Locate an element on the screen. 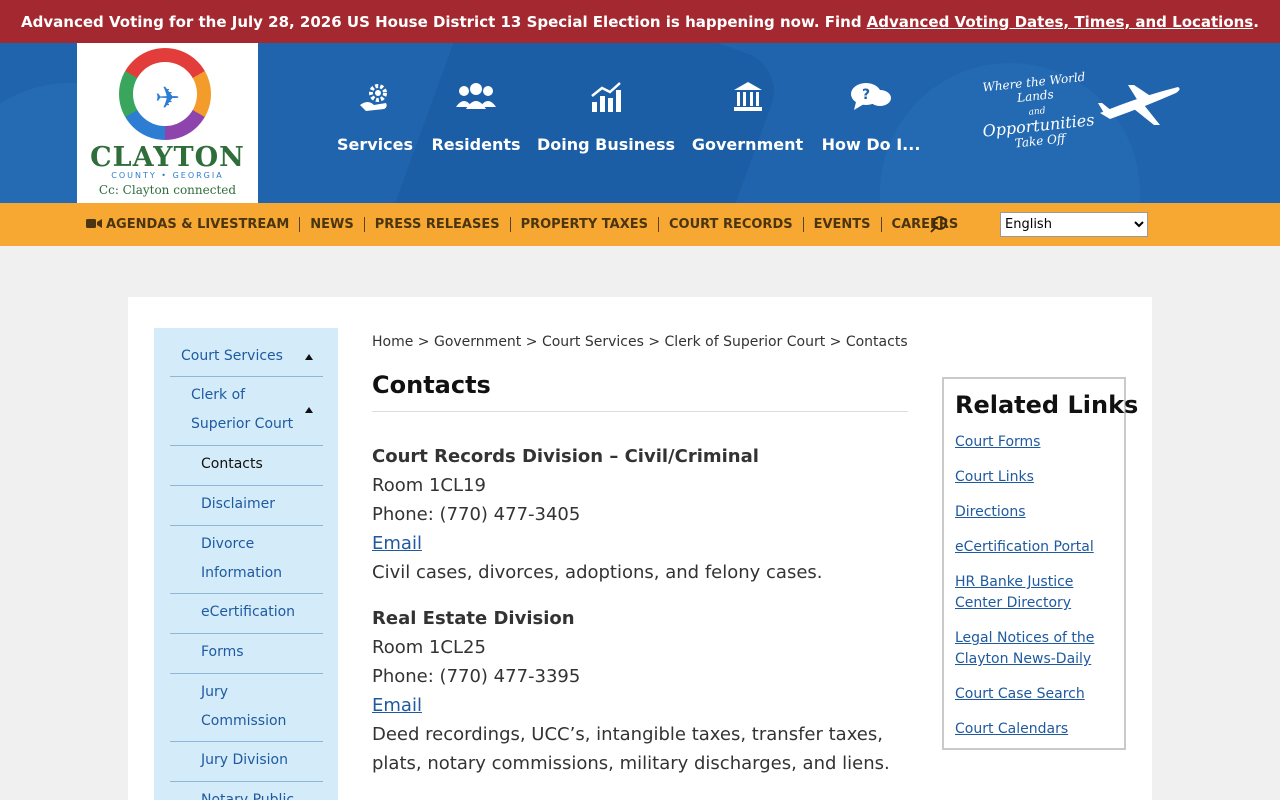  press-releases-link: PRESS RELEASES is located at coordinates (436, 224).